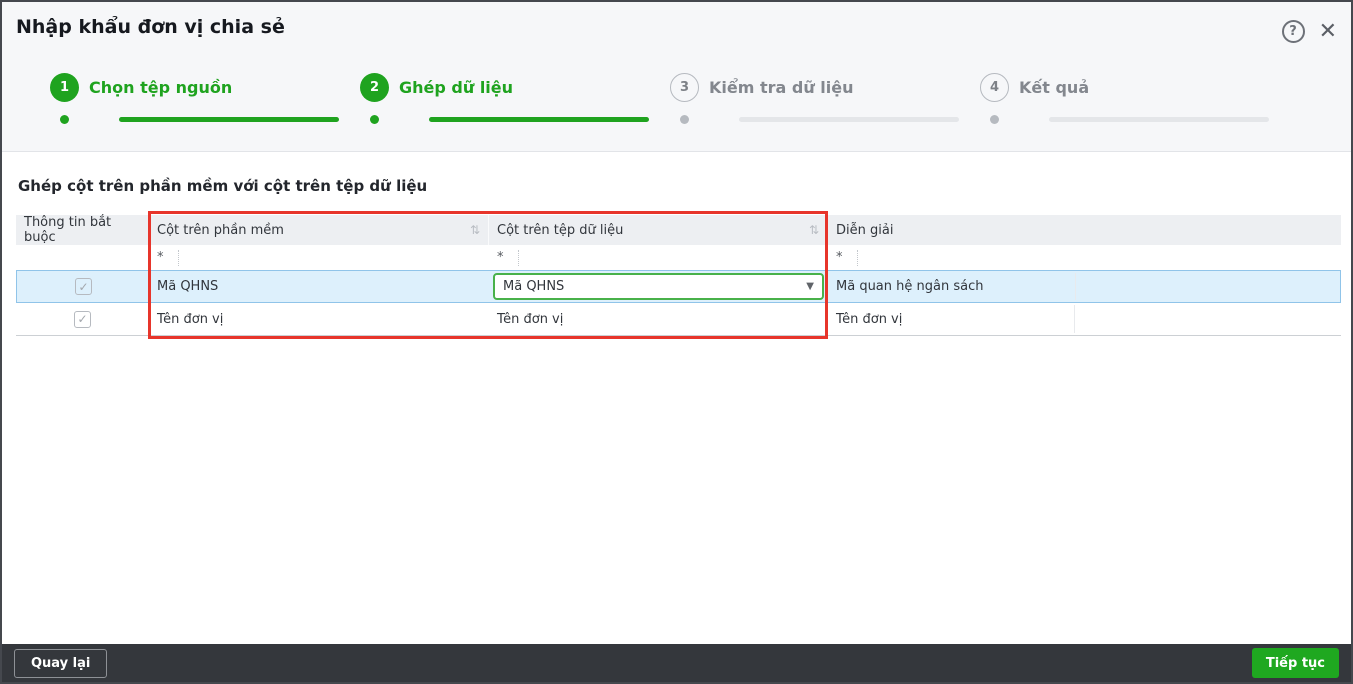  I want to click on step-3-label: Kiểm tra dữ liệu, so click(781, 87).